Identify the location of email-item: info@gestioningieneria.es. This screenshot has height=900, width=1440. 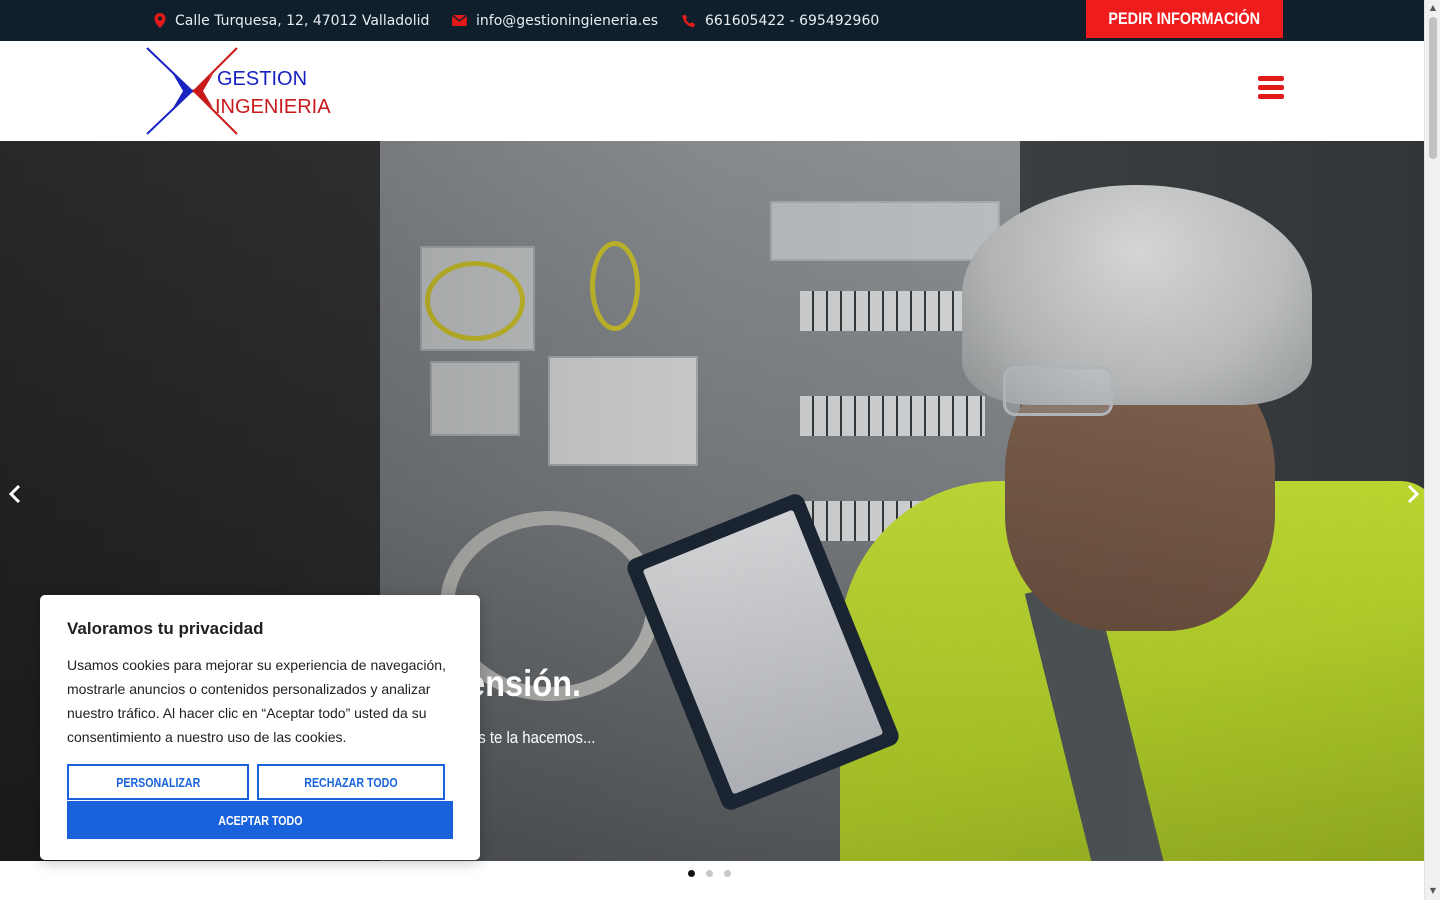
(555, 20).